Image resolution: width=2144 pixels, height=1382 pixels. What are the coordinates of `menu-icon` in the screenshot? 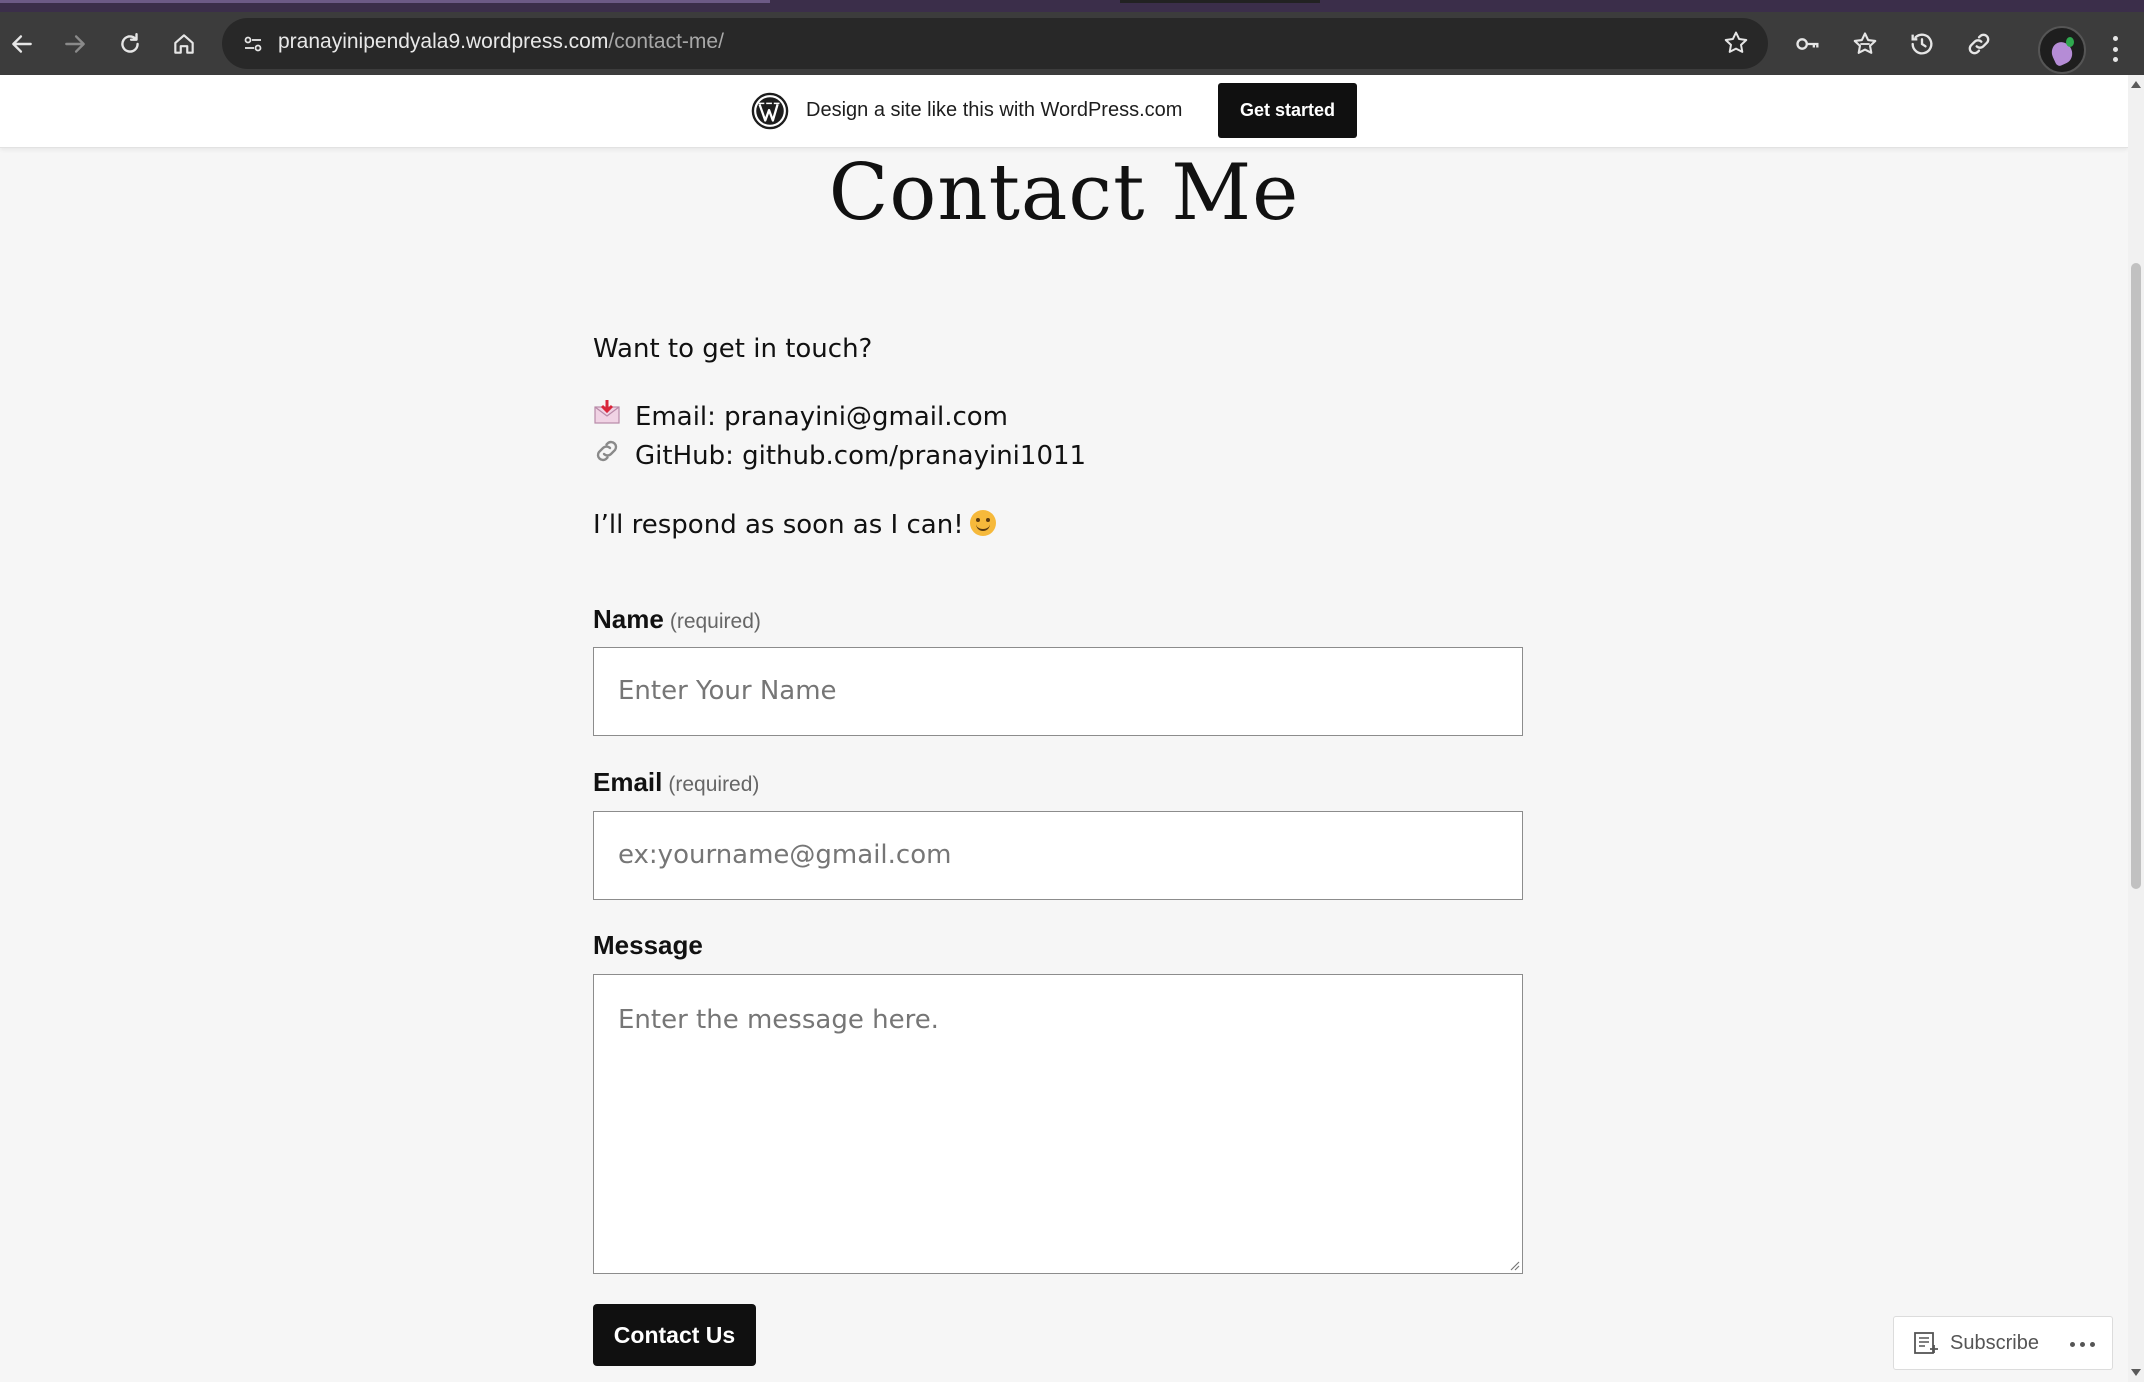 It's located at (2115, 49).